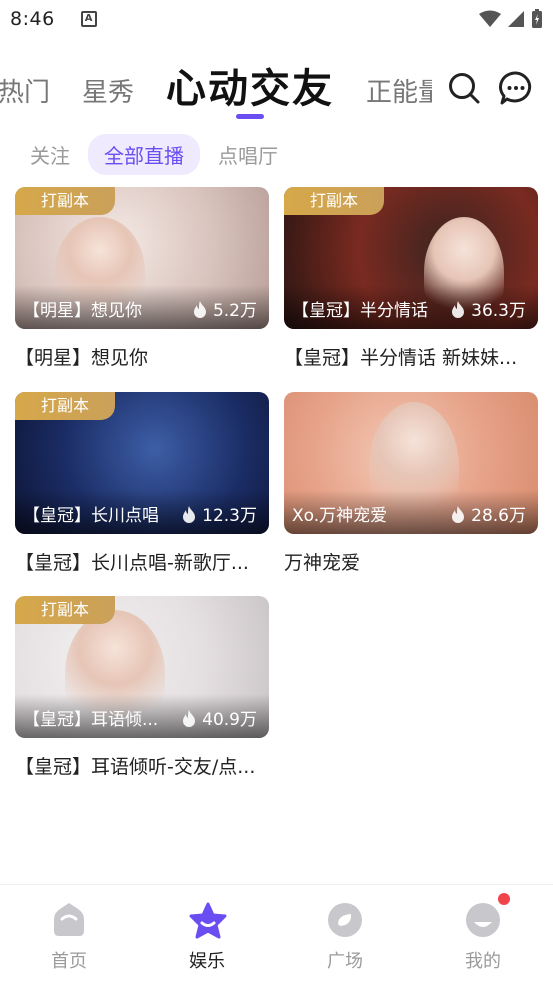  What do you see at coordinates (340, 516) in the screenshot?
I see `room-title: Xo.万神宠爱` at bounding box center [340, 516].